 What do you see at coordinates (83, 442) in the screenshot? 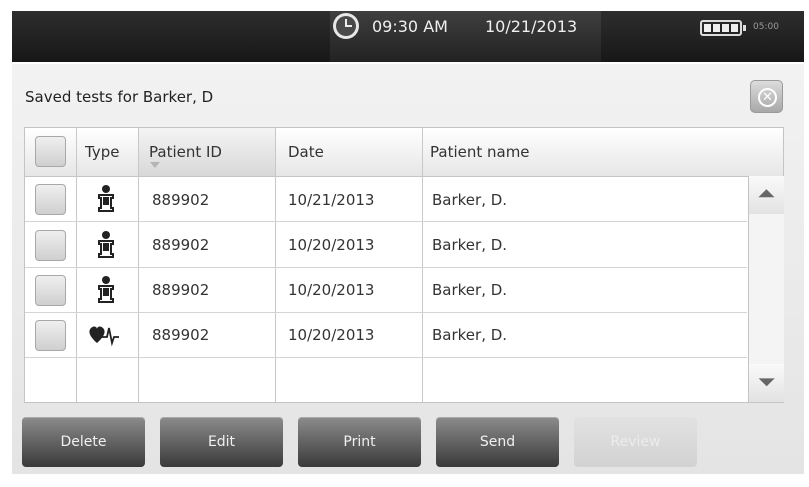
I see `delete-button: Delete` at bounding box center [83, 442].